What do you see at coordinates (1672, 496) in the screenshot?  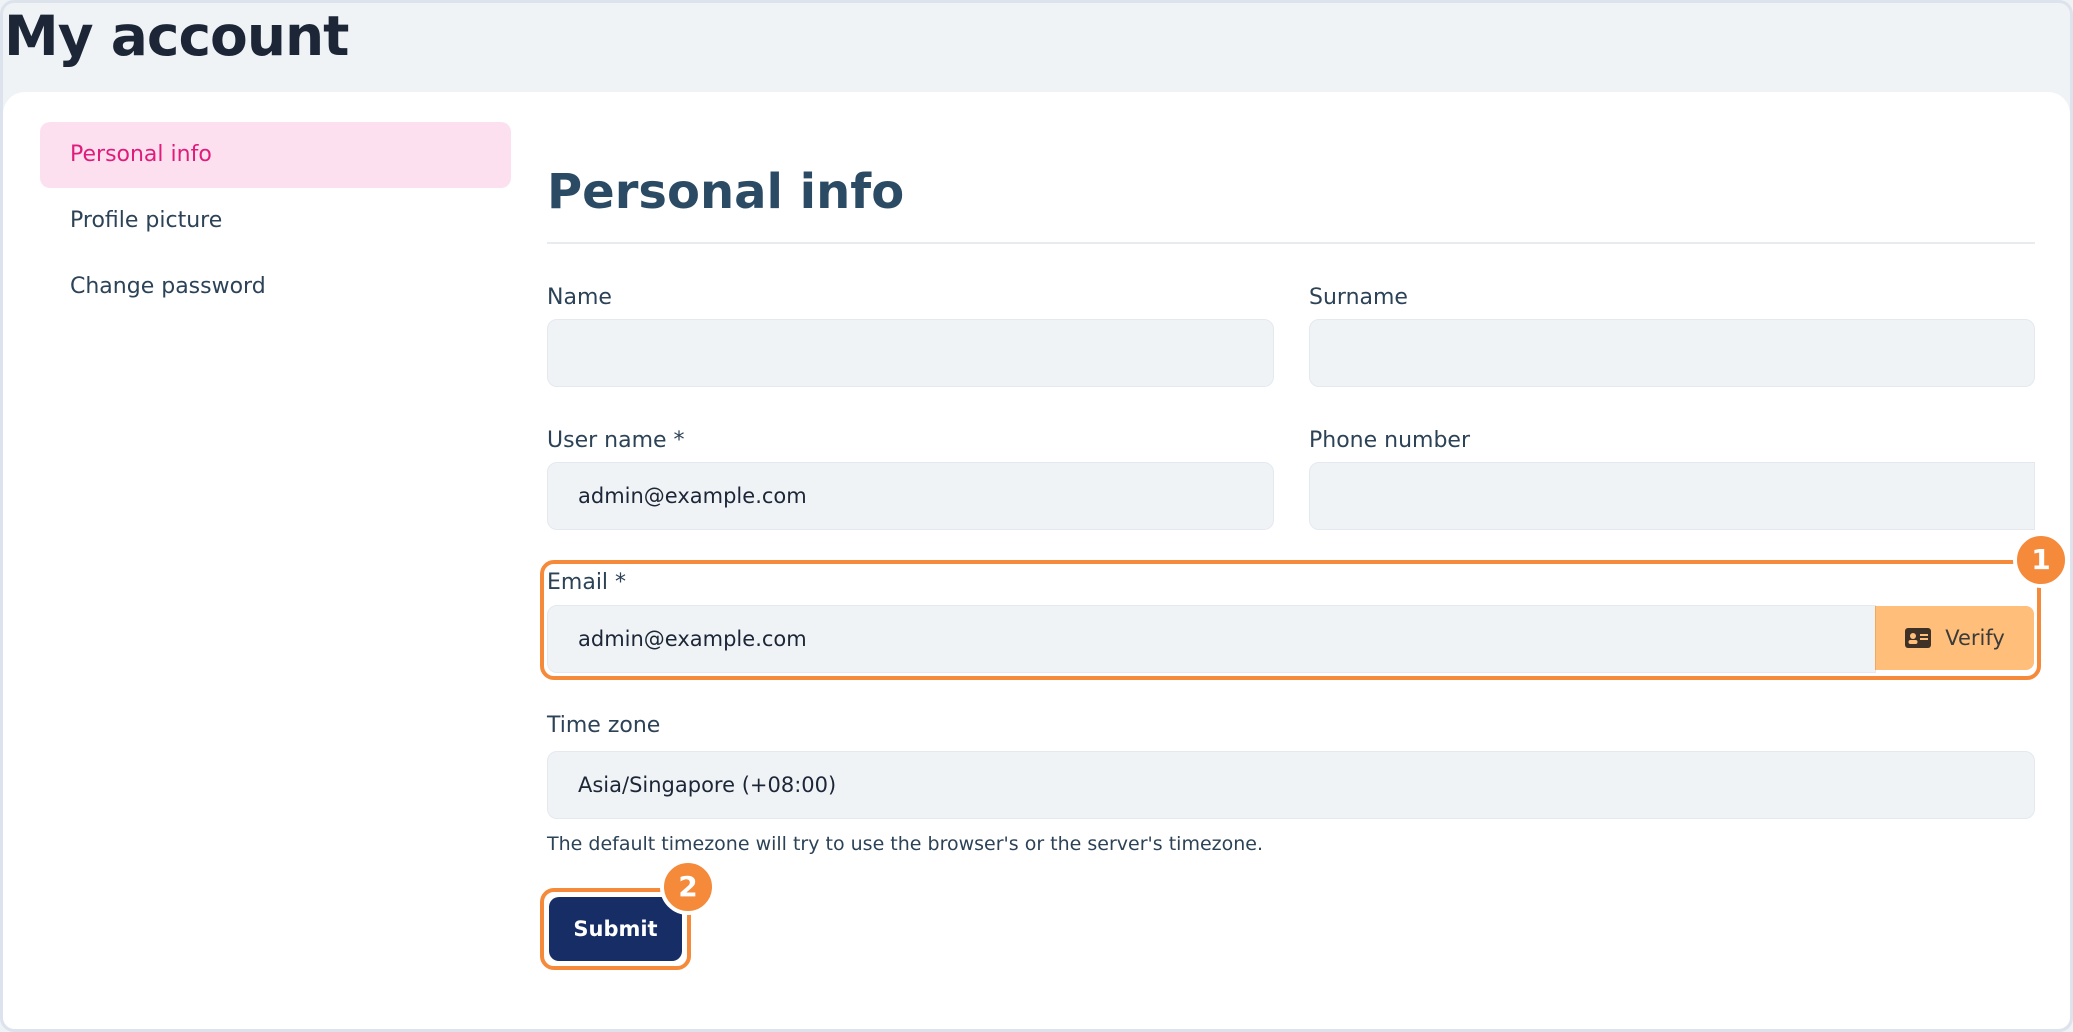 I see `phone-input` at bounding box center [1672, 496].